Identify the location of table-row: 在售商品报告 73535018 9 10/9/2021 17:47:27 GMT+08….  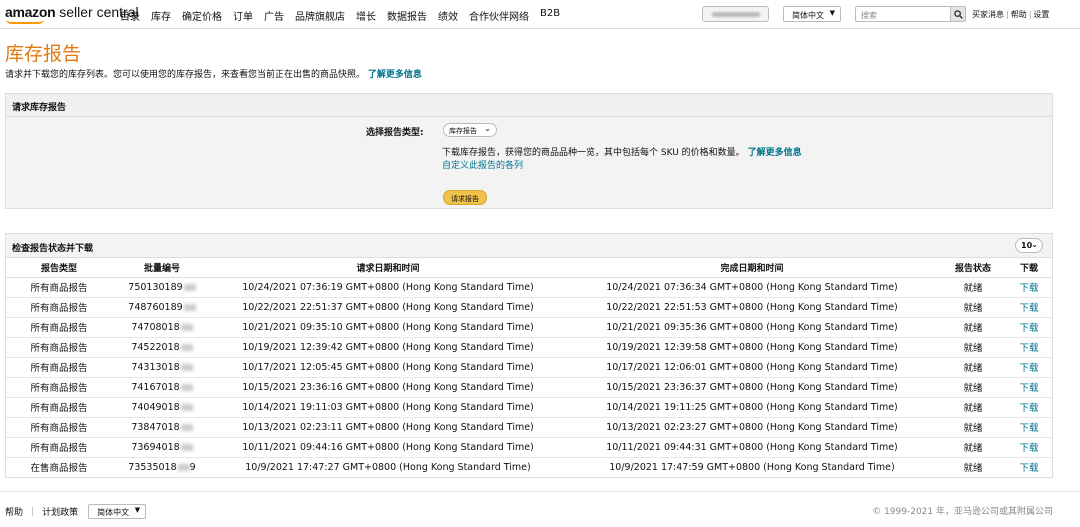
(529, 467).